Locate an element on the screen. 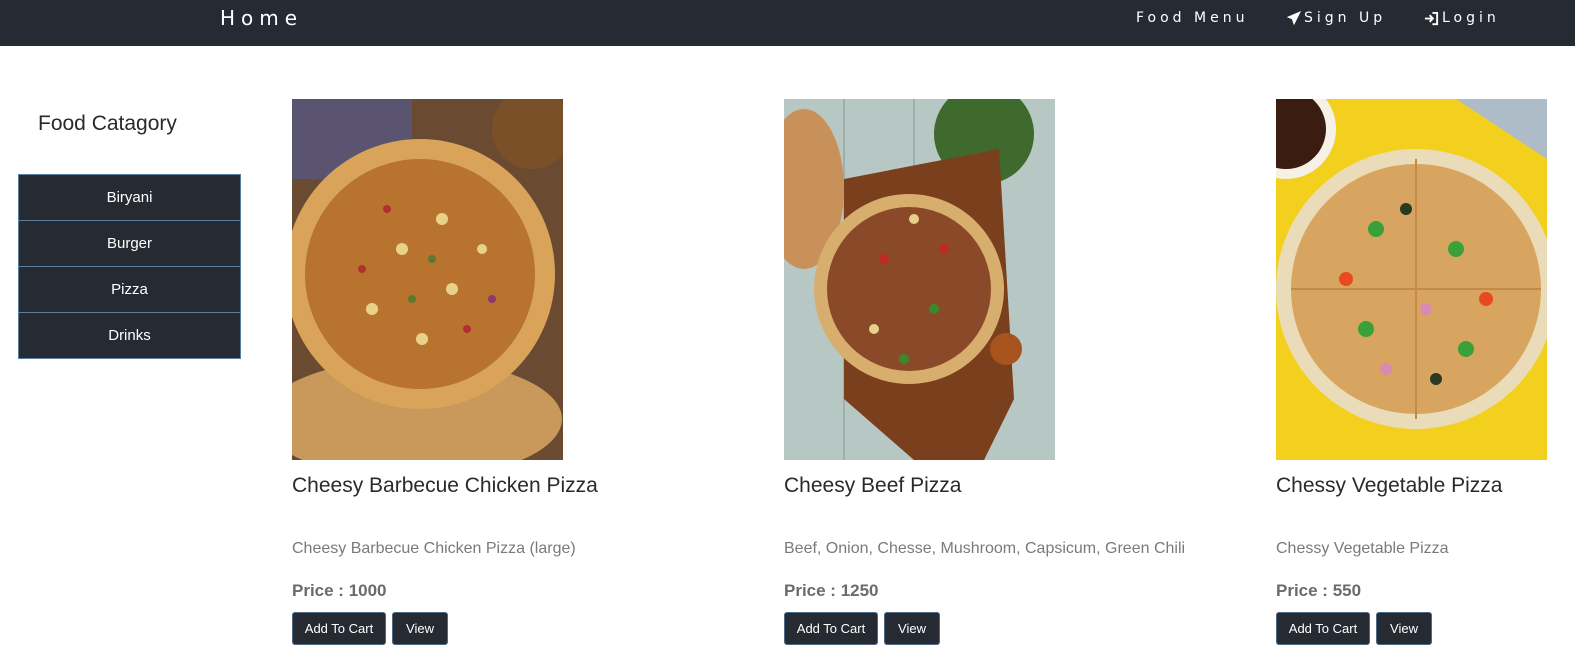 The width and height of the screenshot is (1575, 664). category-list: Biryani Burger Pizza Drinks is located at coordinates (129, 266).